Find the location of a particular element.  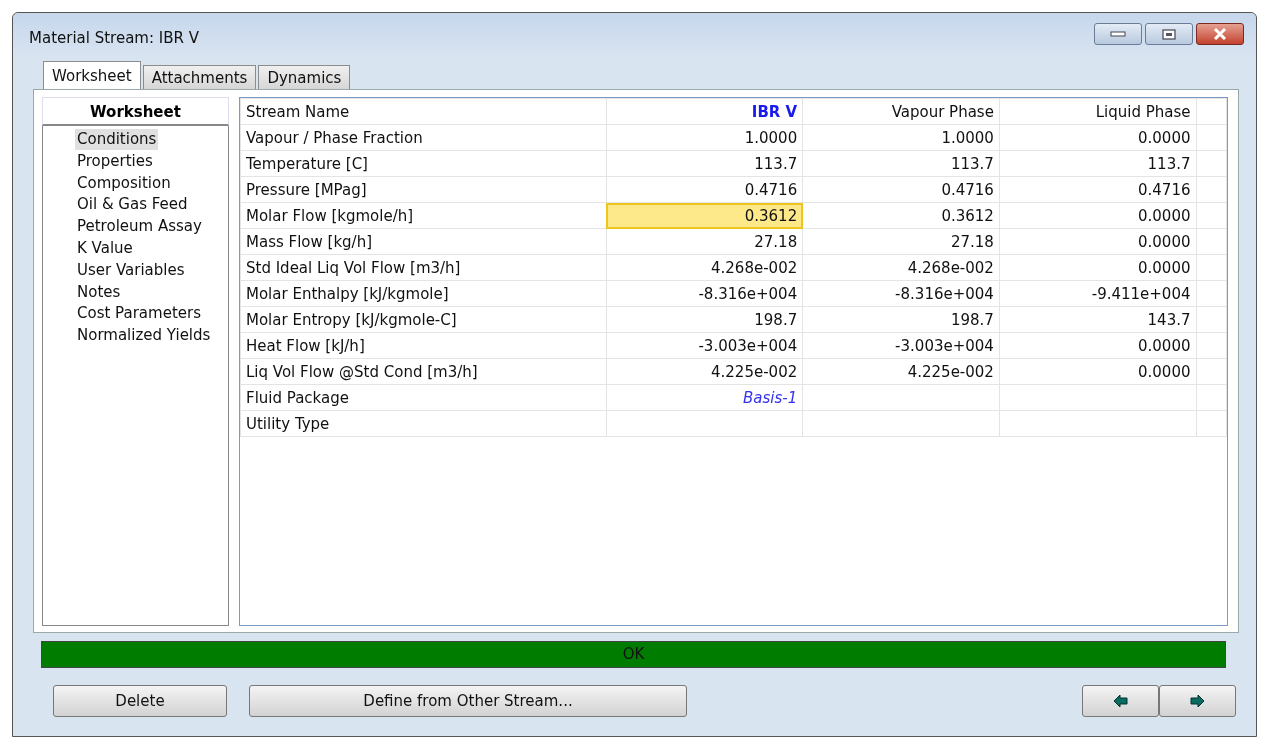

row-label: Vapour / Phase Fraction is located at coordinates (423, 137).